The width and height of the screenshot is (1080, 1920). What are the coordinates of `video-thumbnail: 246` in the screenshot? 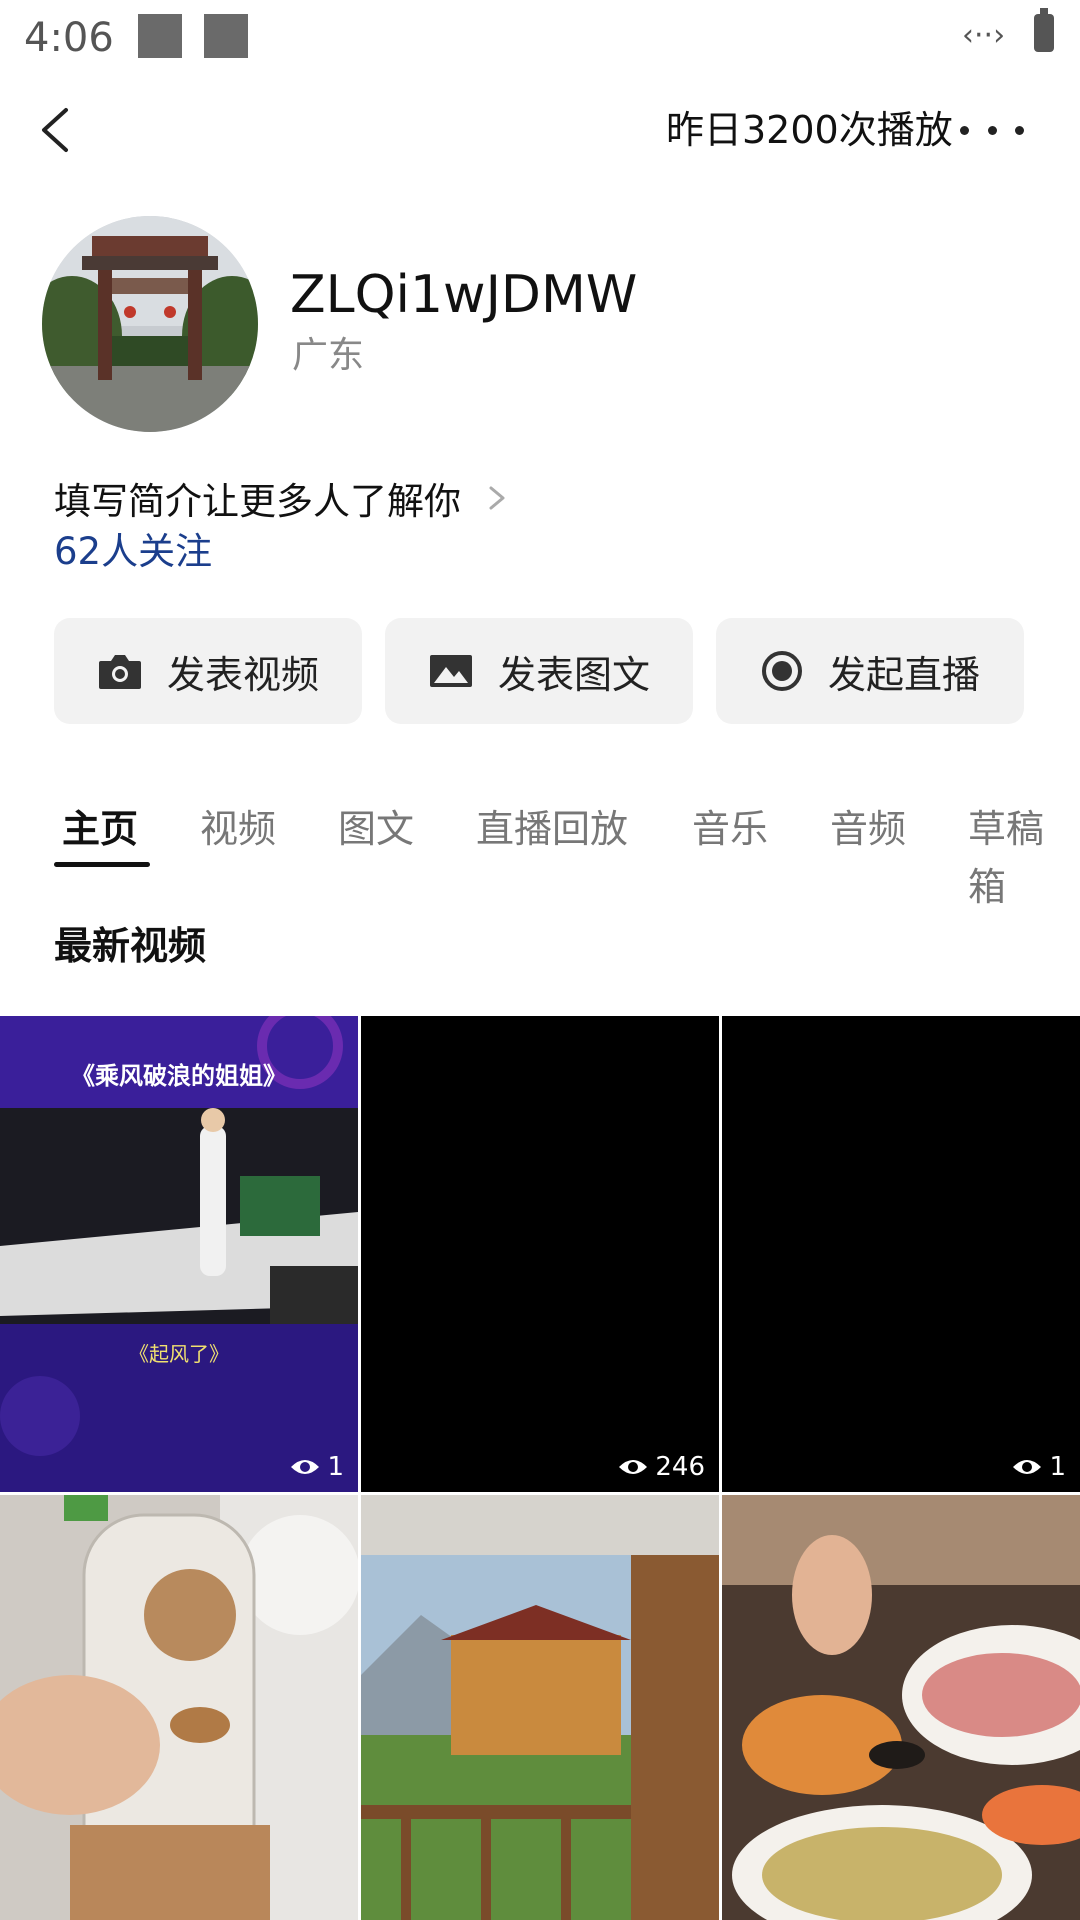 It's located at (540, 1254).